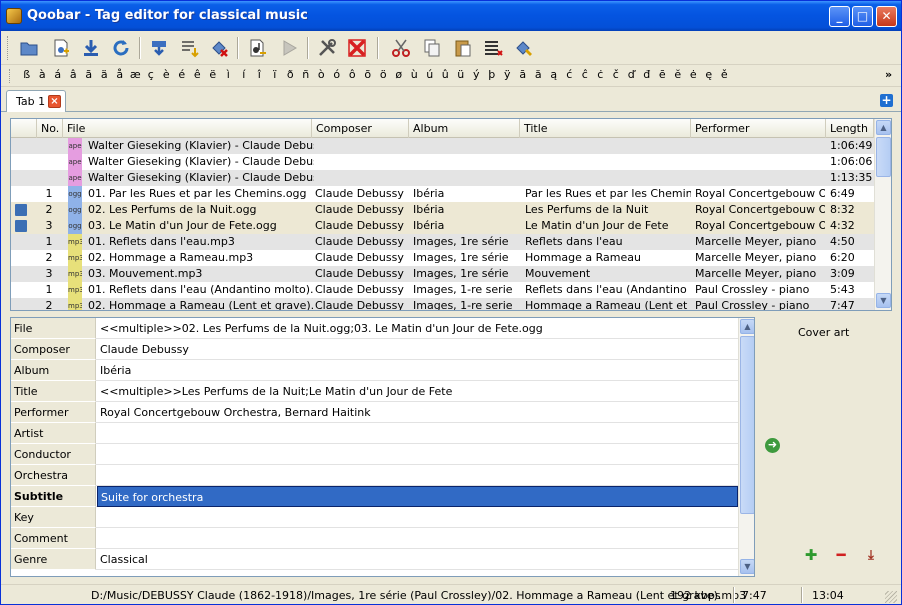  What do you see at coordinates (891, 597) in the screenshot?
I see `resize-grip-icon` at bounding box center [891, 597].